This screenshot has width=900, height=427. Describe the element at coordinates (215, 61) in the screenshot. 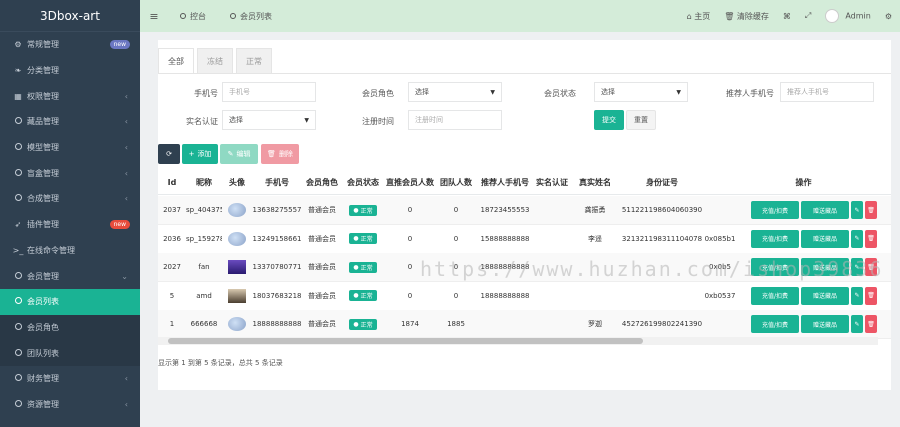

I see `tab-frozen: 冻结` at that location.